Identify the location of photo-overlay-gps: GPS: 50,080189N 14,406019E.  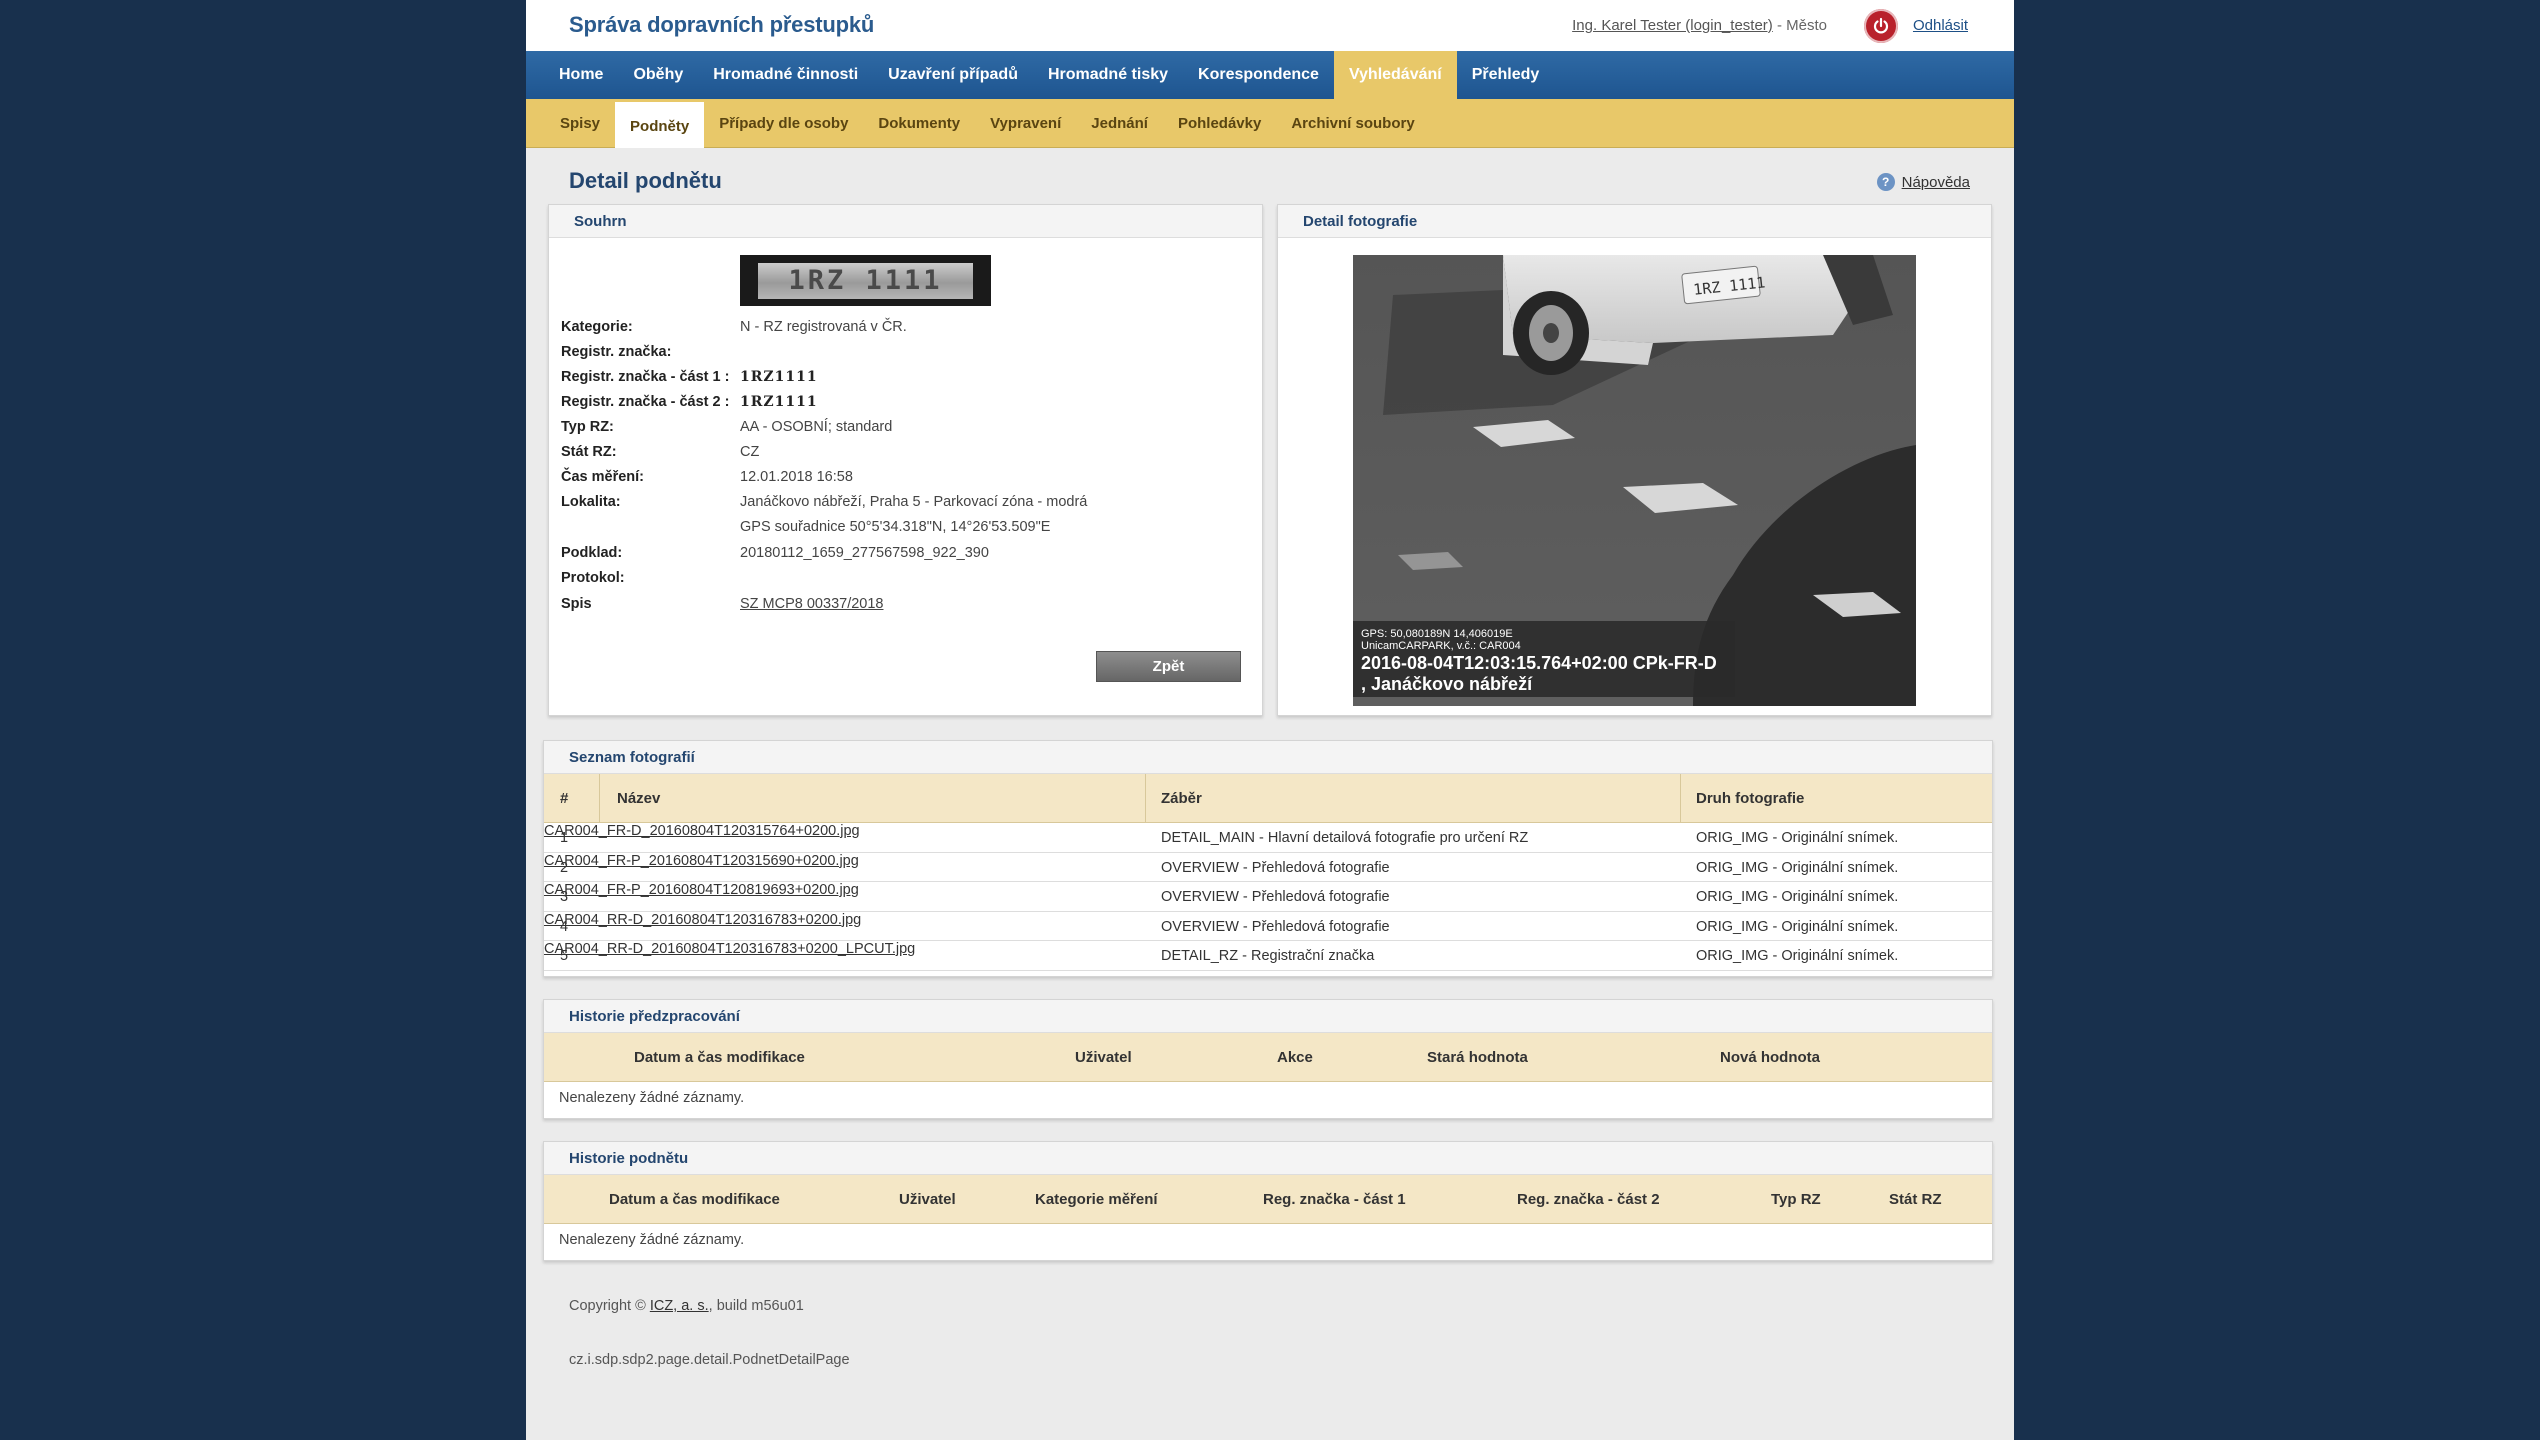
(1437, 634).